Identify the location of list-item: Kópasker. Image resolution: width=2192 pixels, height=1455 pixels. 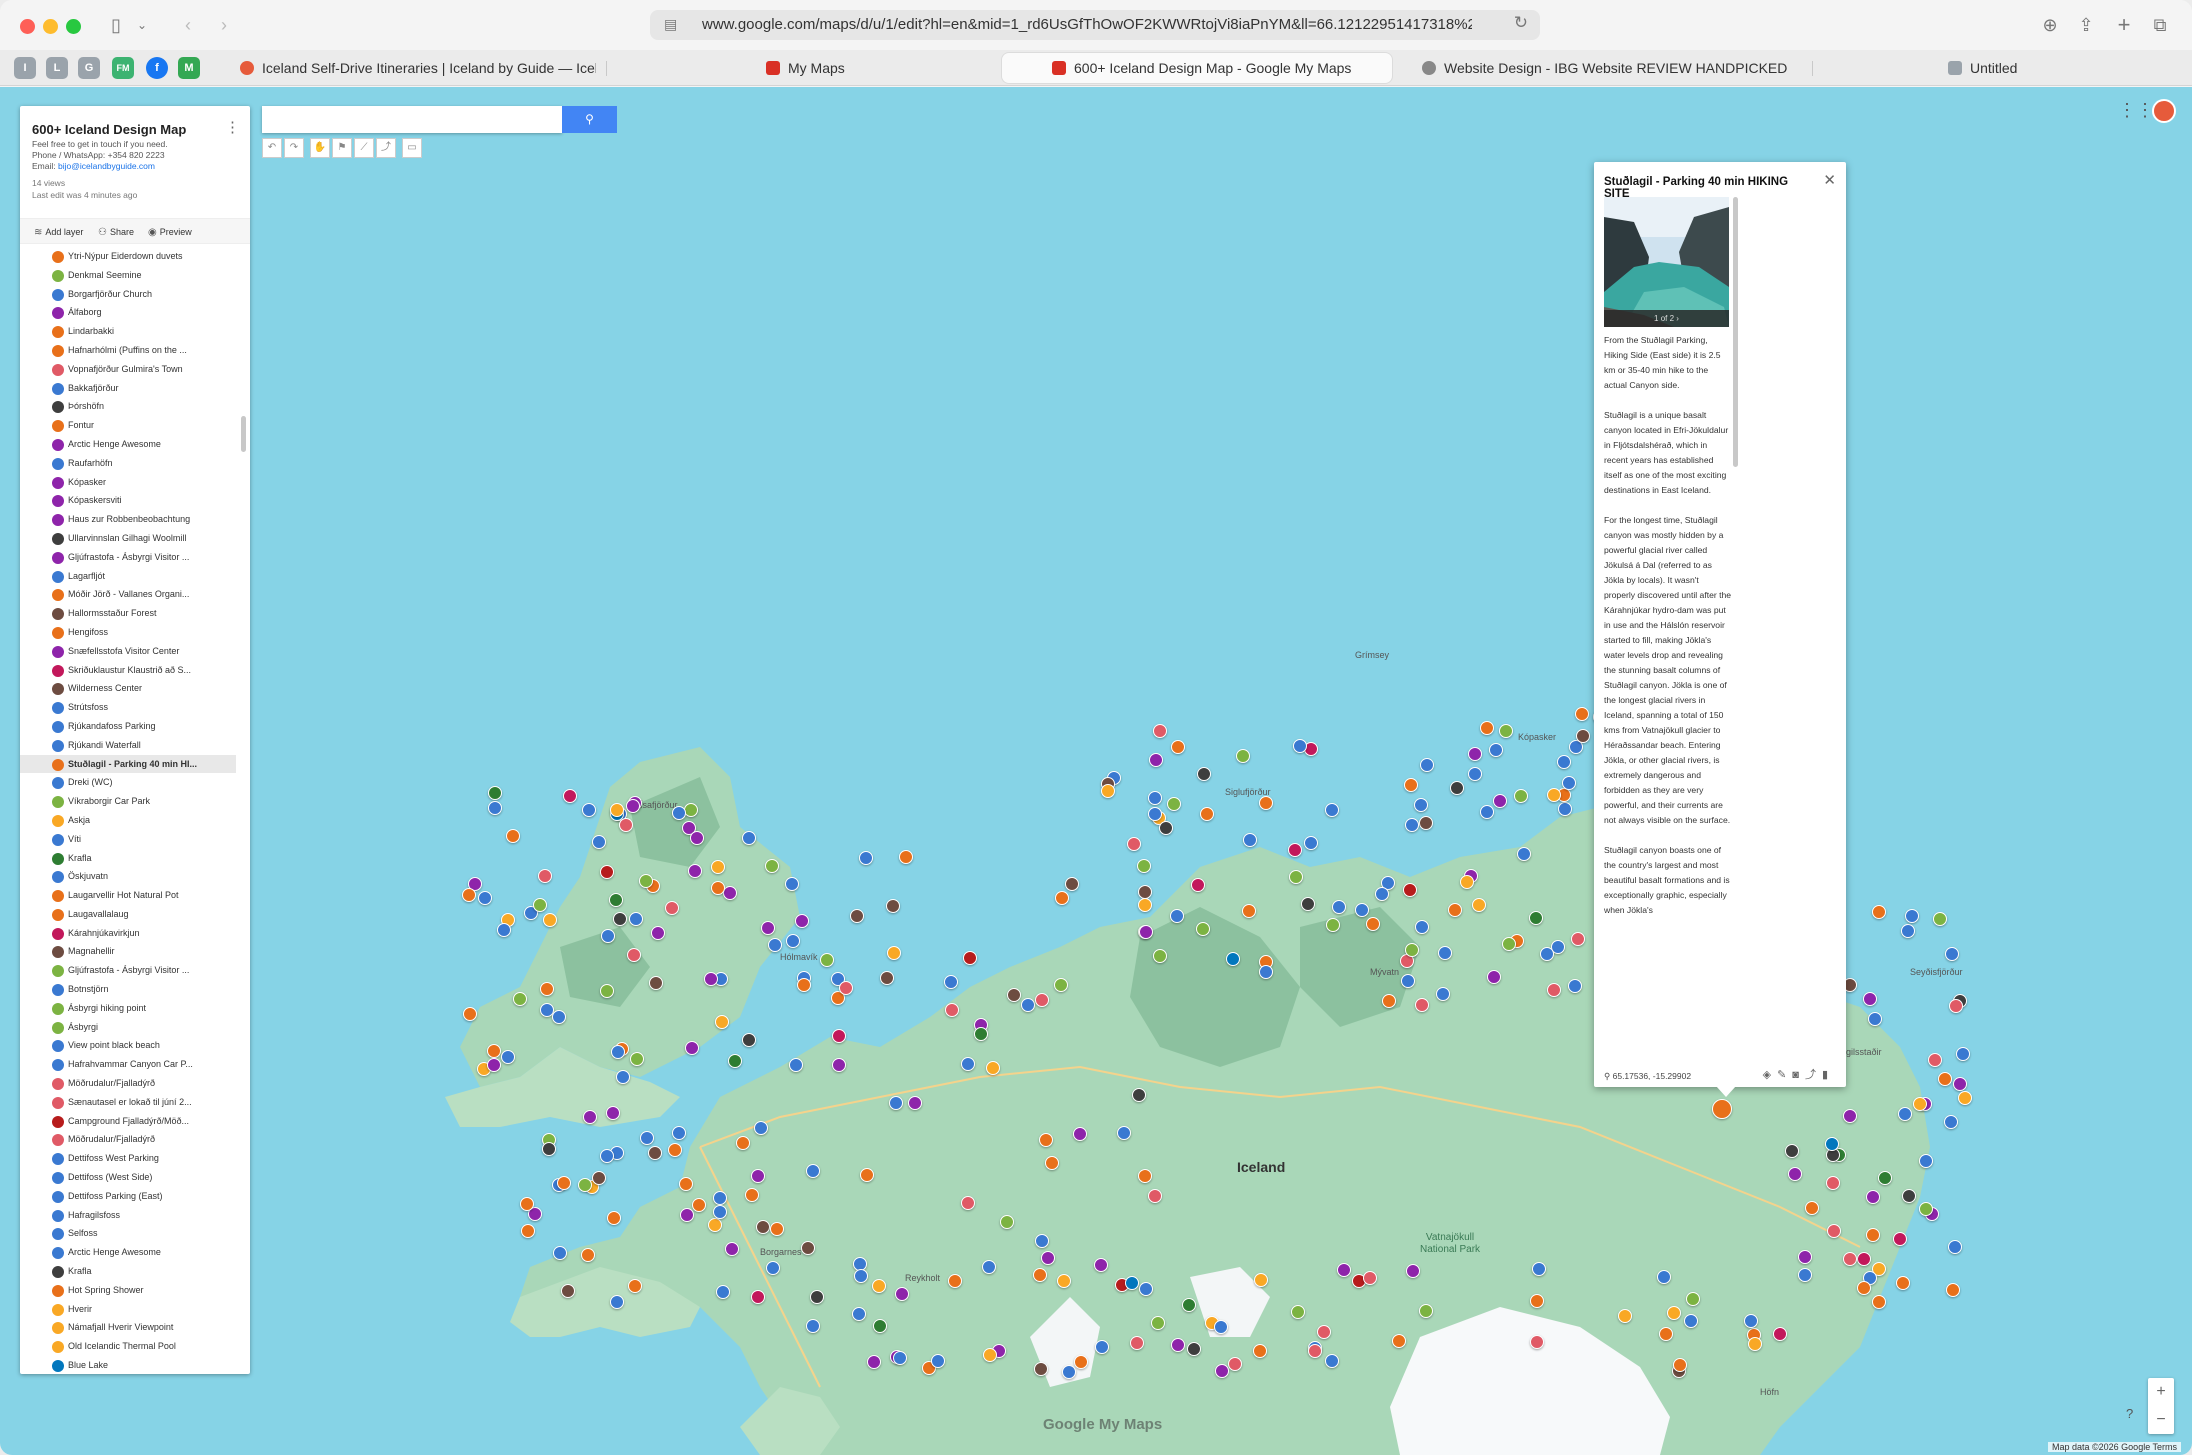
(128, 482).